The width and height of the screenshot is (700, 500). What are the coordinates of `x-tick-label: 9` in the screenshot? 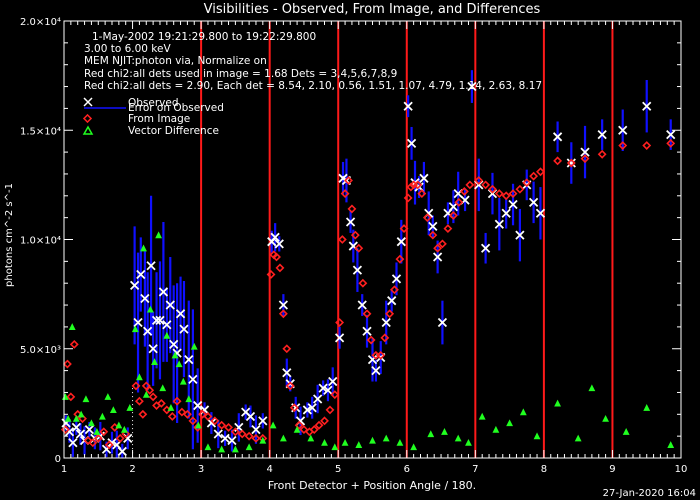 It's located at (612, 469).